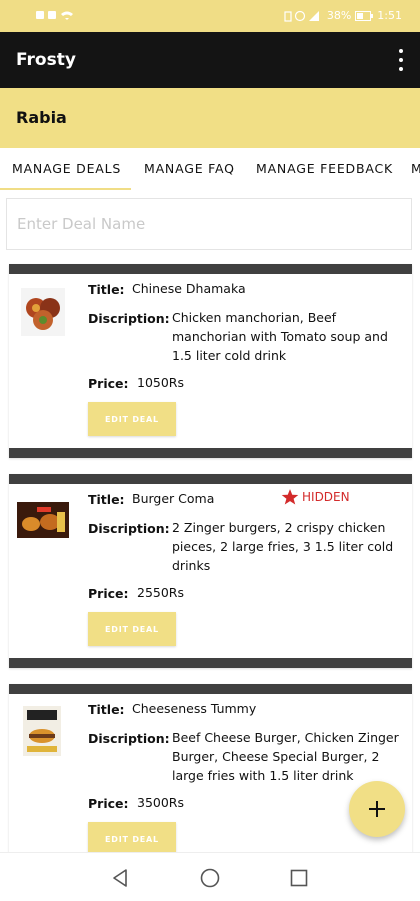 The image size is (420, 901). I want to click on deal-name-search-input, so click(207, 224).